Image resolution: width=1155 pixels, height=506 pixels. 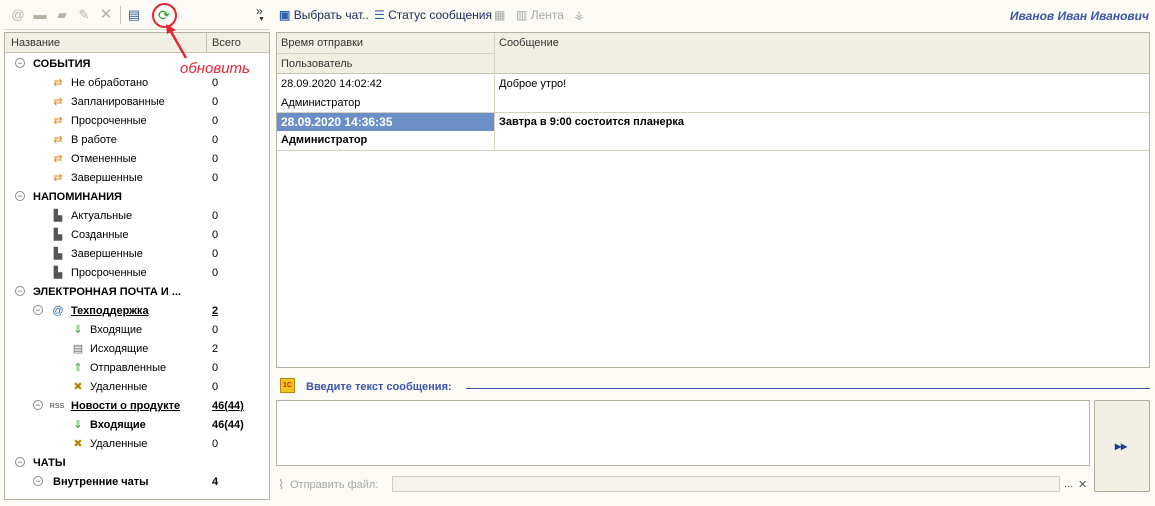 What do you see at coordinates (379, 15) in the screenshot?
I see `status-list-icon: ☰` at bounding box center [379, 15].